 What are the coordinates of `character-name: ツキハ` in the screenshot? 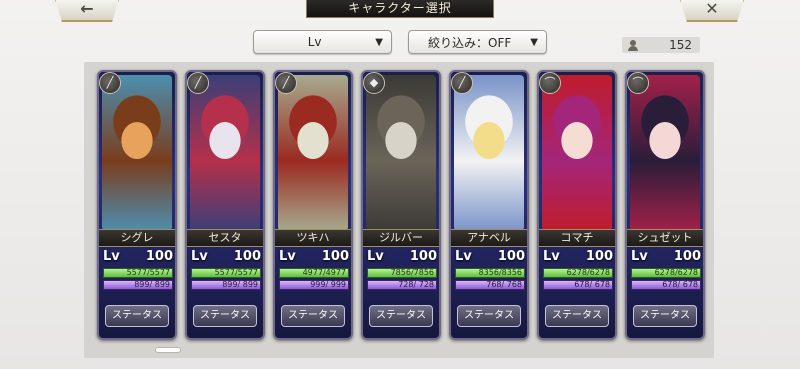 It's located at (313, 238).